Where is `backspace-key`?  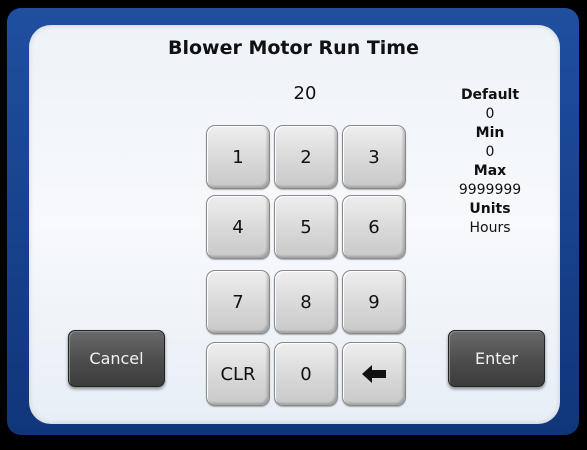 backspace-key is located at coordinates (374, 374).